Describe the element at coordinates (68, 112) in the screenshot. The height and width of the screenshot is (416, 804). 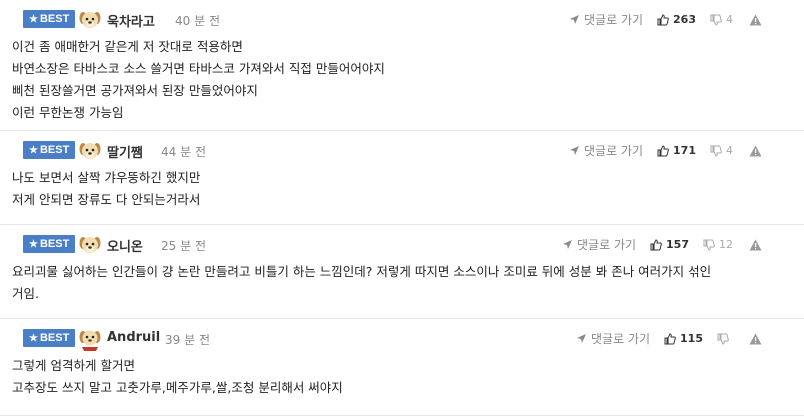
I see `comment-line: 이런 무한논쟁 가능임` at that location.